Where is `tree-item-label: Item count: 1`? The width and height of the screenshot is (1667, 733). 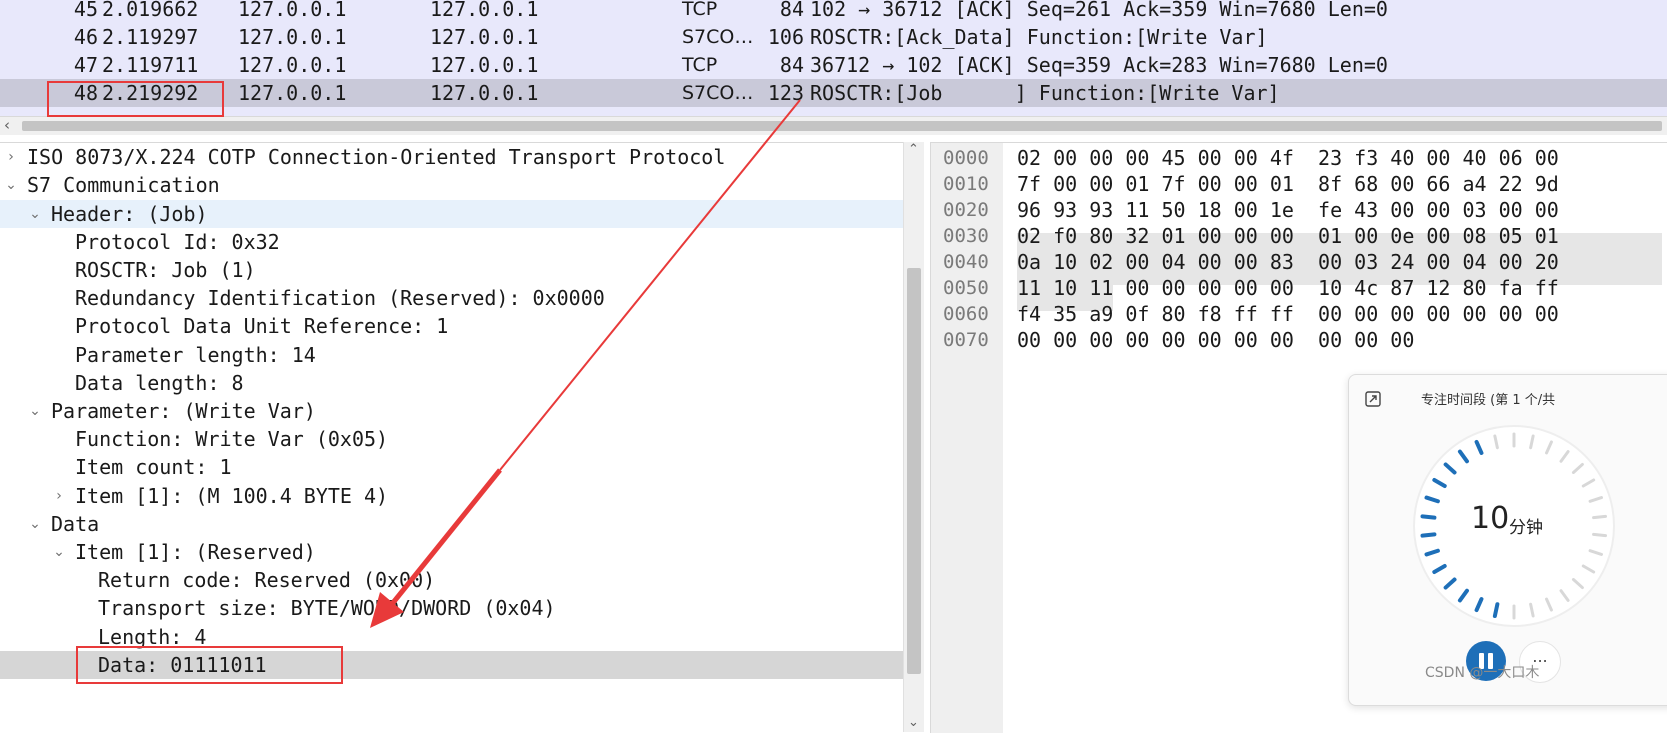
tree-item-label: Item count: 1 is located at coordinates (153, 467).